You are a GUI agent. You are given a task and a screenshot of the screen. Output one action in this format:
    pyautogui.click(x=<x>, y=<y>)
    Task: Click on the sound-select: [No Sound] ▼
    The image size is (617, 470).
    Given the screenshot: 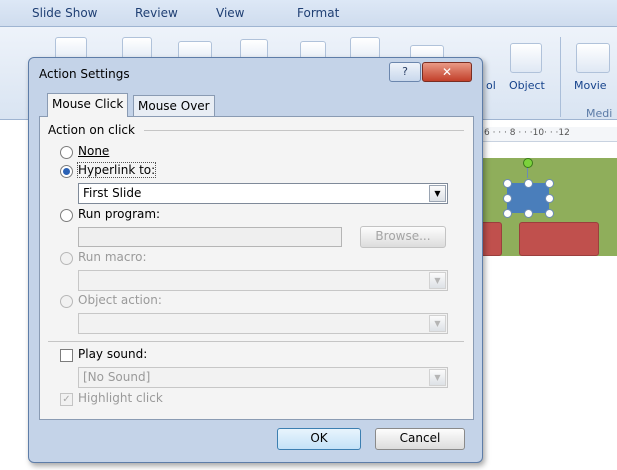 What is the action you would take?
    pyautogui.click(x=263, y=377)
    